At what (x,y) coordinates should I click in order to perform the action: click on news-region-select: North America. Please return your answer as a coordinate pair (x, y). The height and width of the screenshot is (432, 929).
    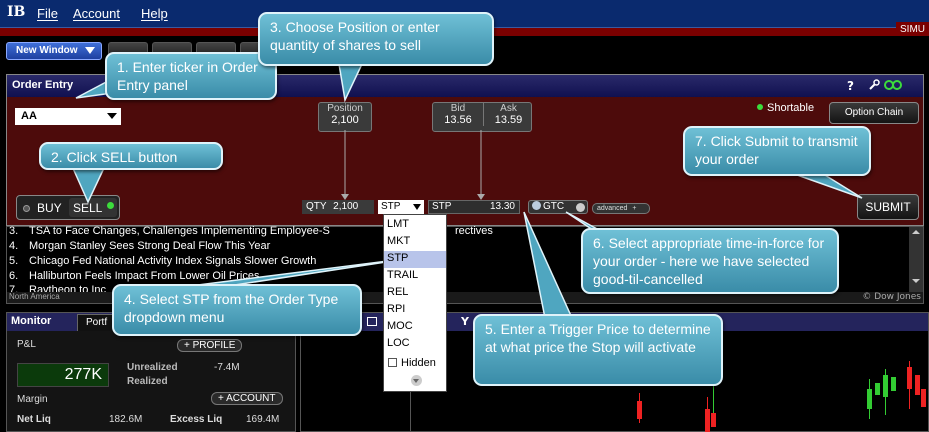
    Looking at the image, I should click on (34, 296).